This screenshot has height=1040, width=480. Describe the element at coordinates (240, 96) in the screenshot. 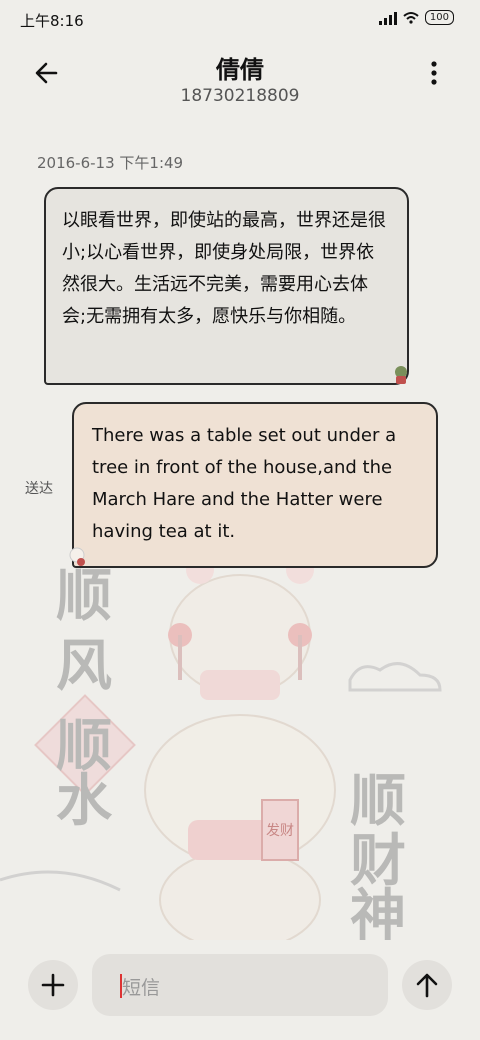

I see `contact-phone: 18730218809` at that location.